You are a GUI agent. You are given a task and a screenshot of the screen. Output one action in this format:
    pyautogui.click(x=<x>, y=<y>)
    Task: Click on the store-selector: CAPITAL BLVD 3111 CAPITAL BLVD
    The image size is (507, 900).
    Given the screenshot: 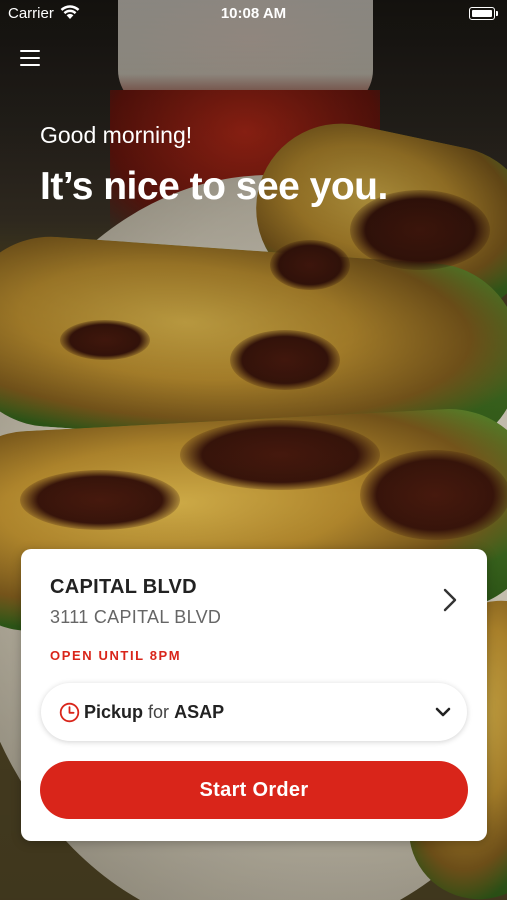 What is the action you would take?
    pyautogui.click(x=254, y=589)
    